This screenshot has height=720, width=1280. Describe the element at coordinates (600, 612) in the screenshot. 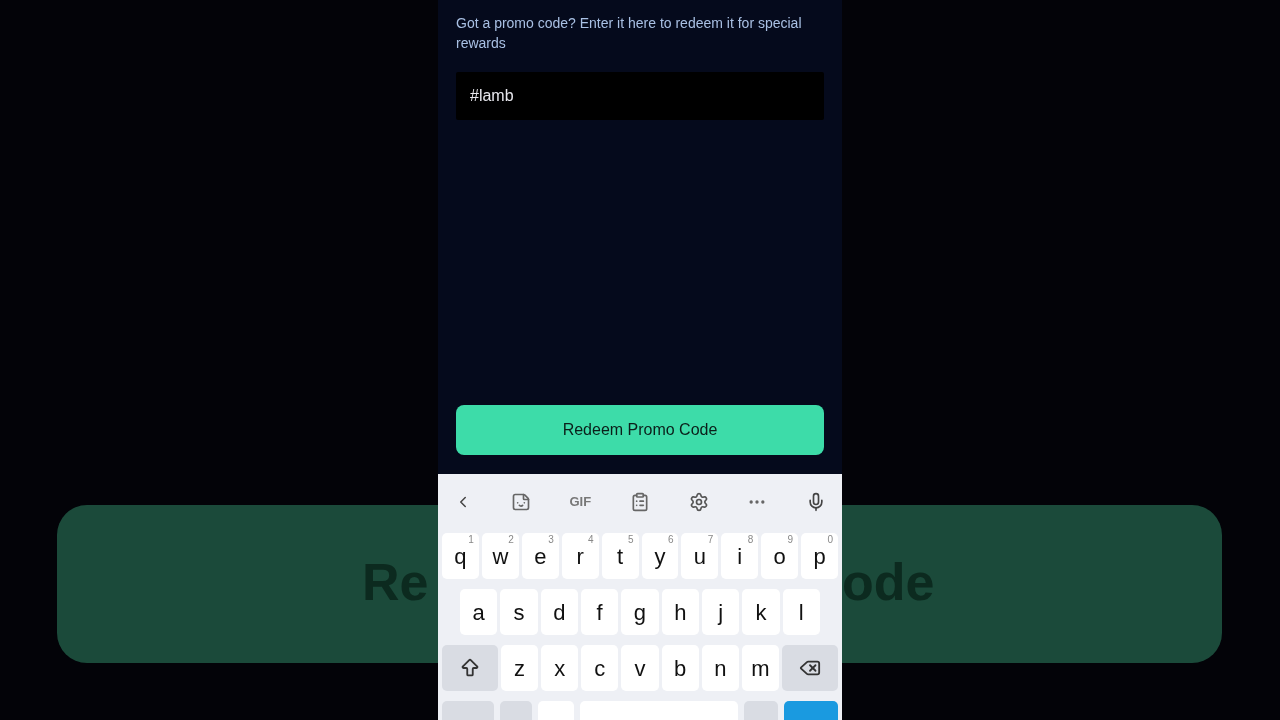

I see `letter-key: f` at that location.